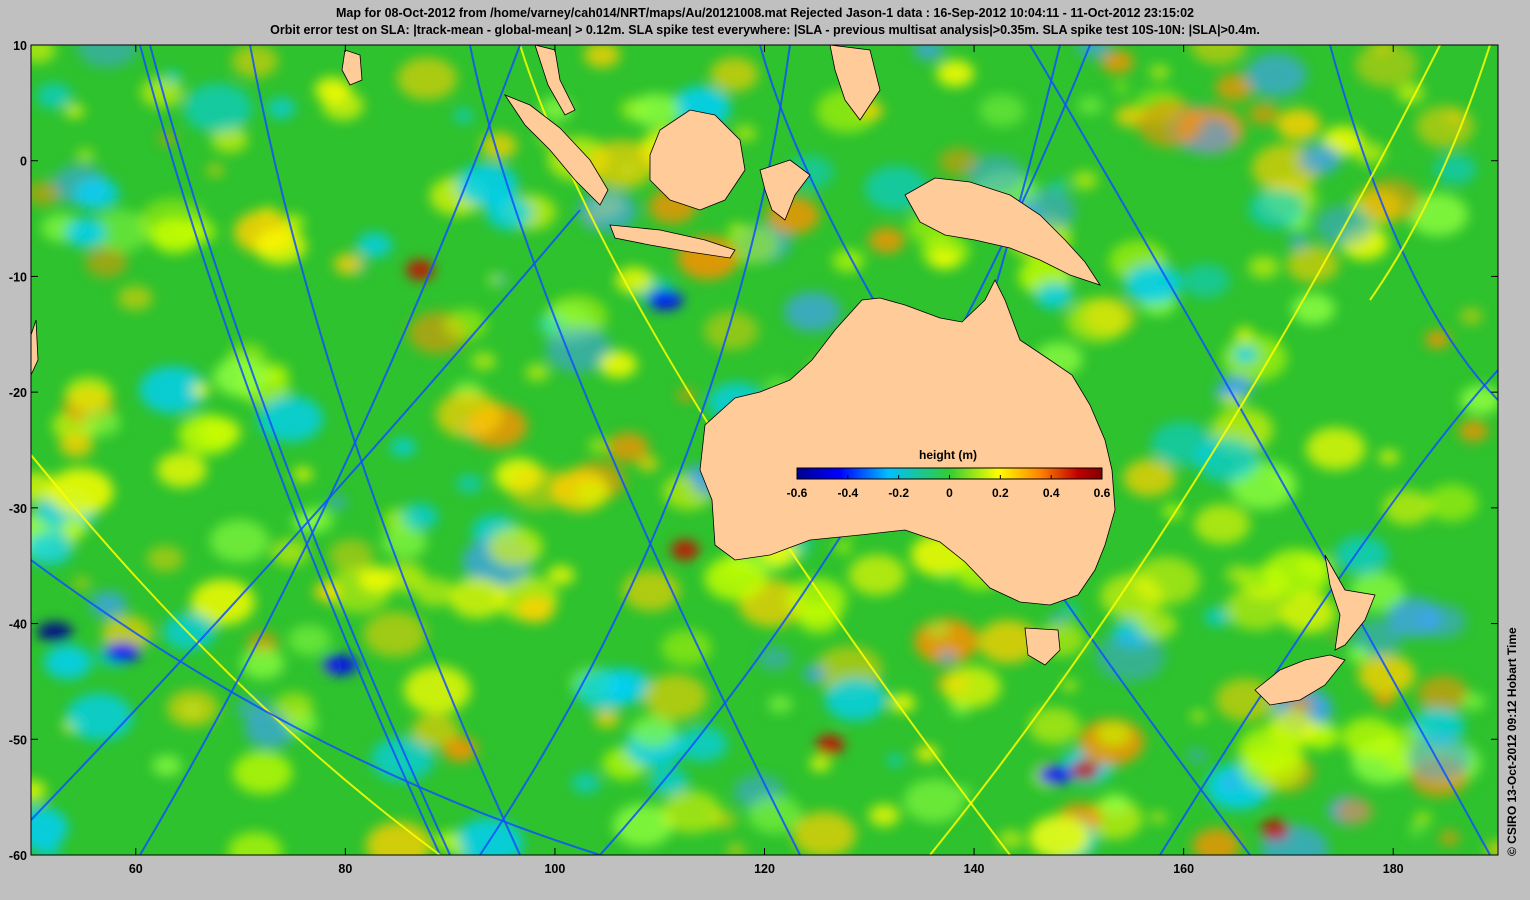 The width and height of the screenshot is (1530, 900). What do you see at coordinates (797, 493) in the screenshot?
I see `colorbar-tick-label: -0.6` at bounding box center [797, 493].